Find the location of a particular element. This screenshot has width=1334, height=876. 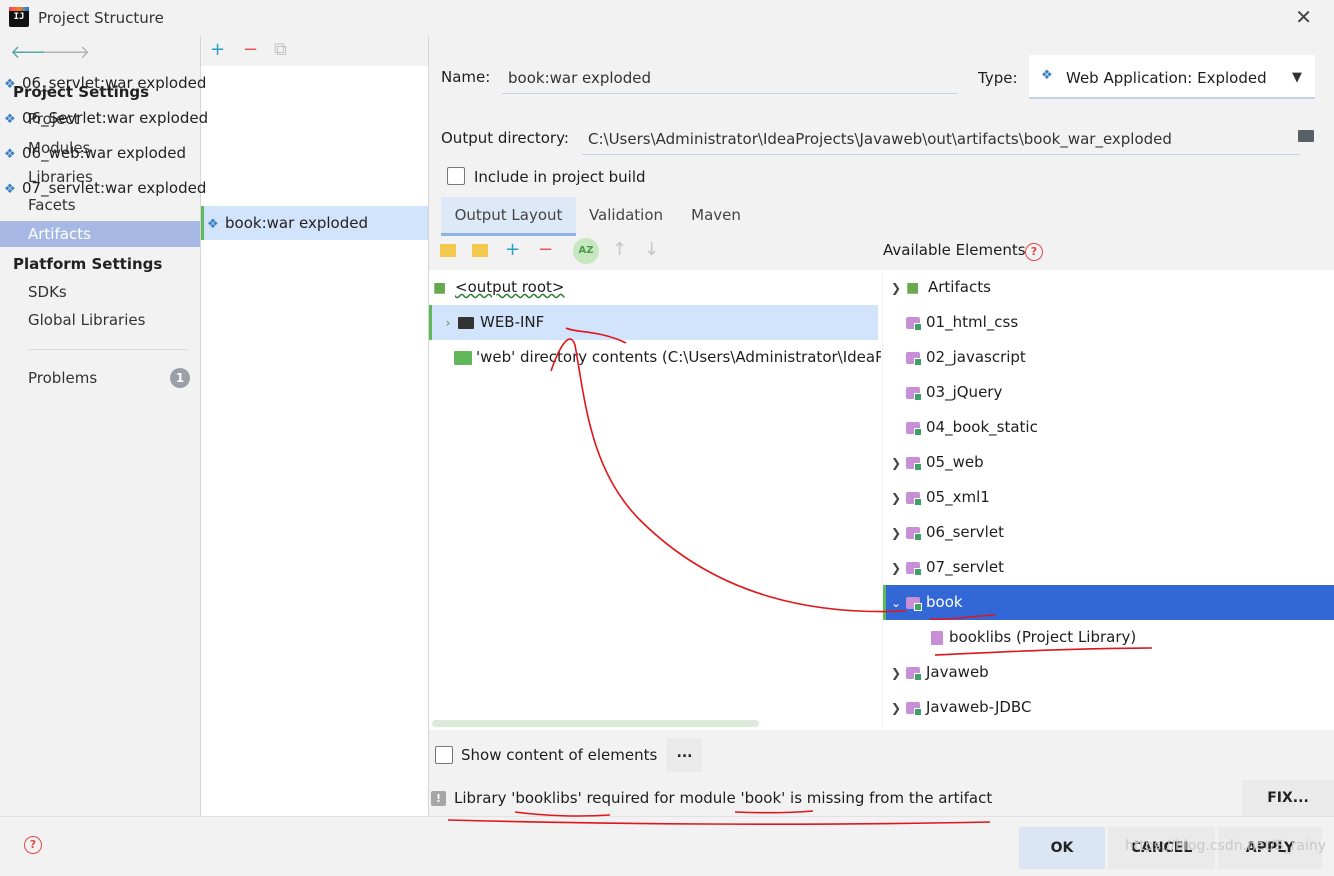

annotation-arrow-curve is located at coordinates (728, 475).